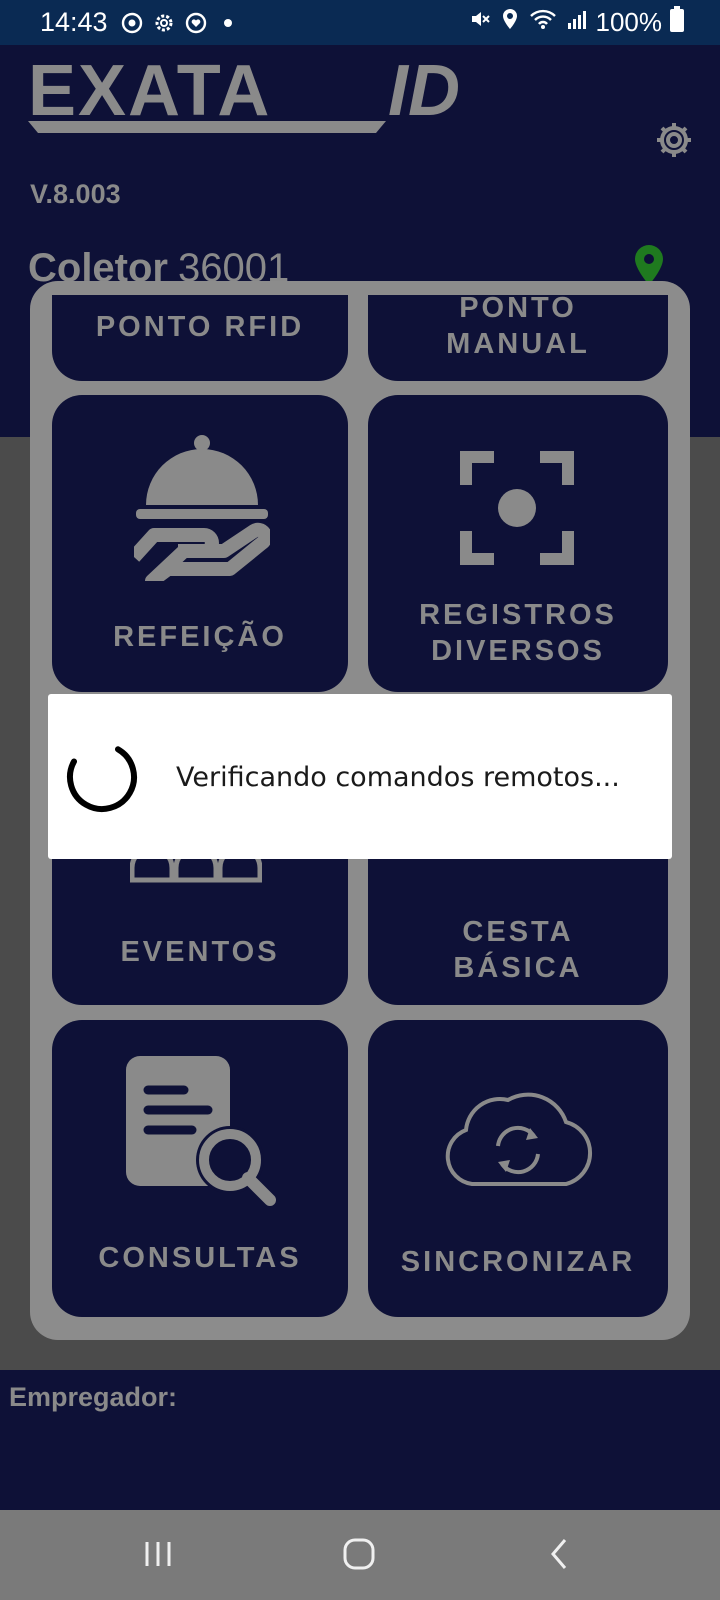  I want to click on refeicao-button: REFEIÇÃO, so click(200, 543).